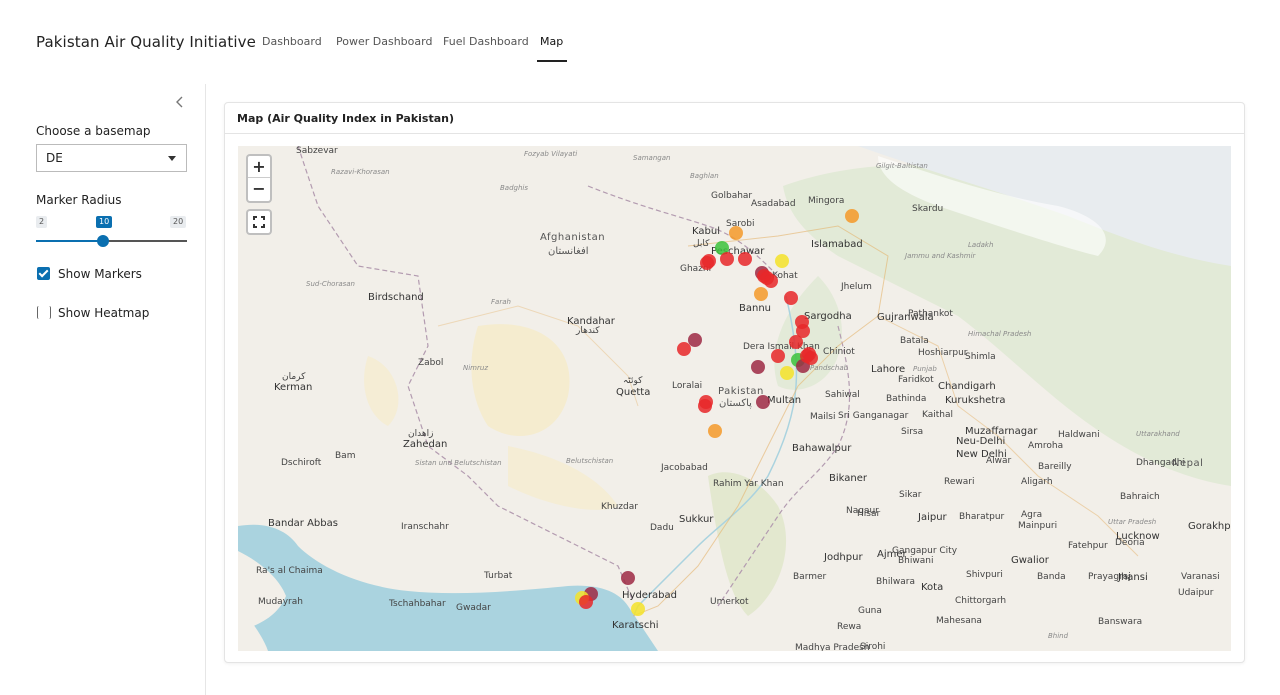 The image size is (1280, 695). What do you see at coordinates (293, 387) in the screenshot?
I see `map-label: Kerman` at bounding box center [293, 387].